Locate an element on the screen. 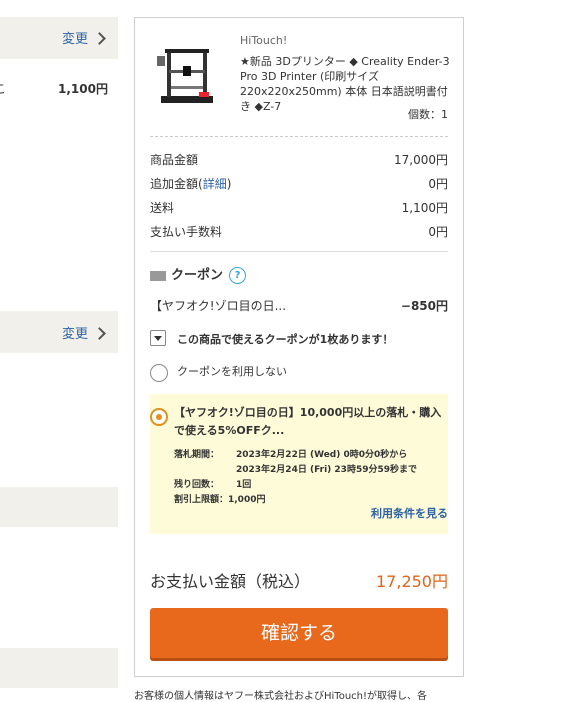 The width and height of the screenshot is (564, 702). ticket-icon is located at coordinates (158, 275).